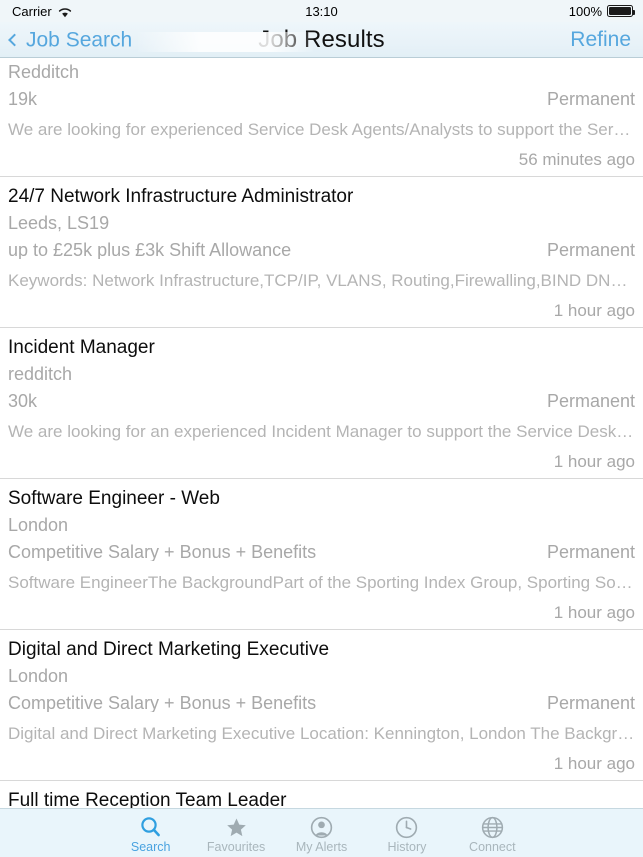 The width and height of the screenshot is (643, 857). Describe the element at coordinates (576, 159) in the screenshot. I see `job-posted-age: 56 minutes ago` at that location.